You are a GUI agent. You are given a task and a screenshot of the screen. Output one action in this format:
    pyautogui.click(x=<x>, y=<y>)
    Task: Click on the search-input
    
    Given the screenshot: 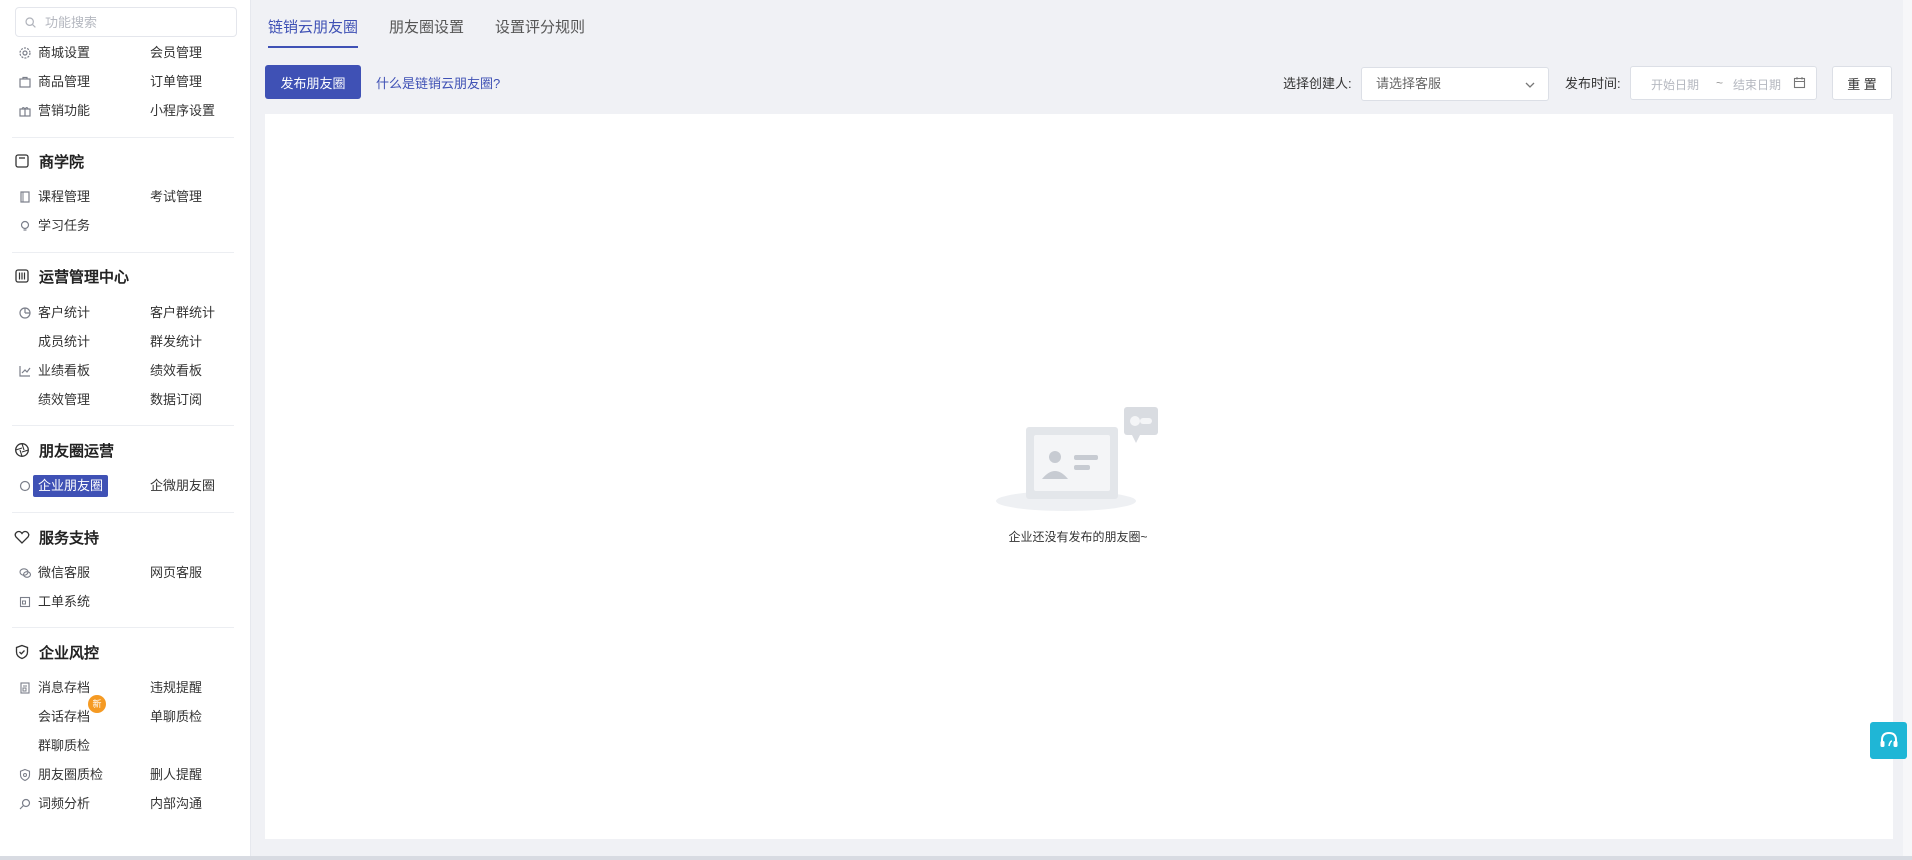 What is the action you would take?
    pyautogui.click(x=135, y=22)
    